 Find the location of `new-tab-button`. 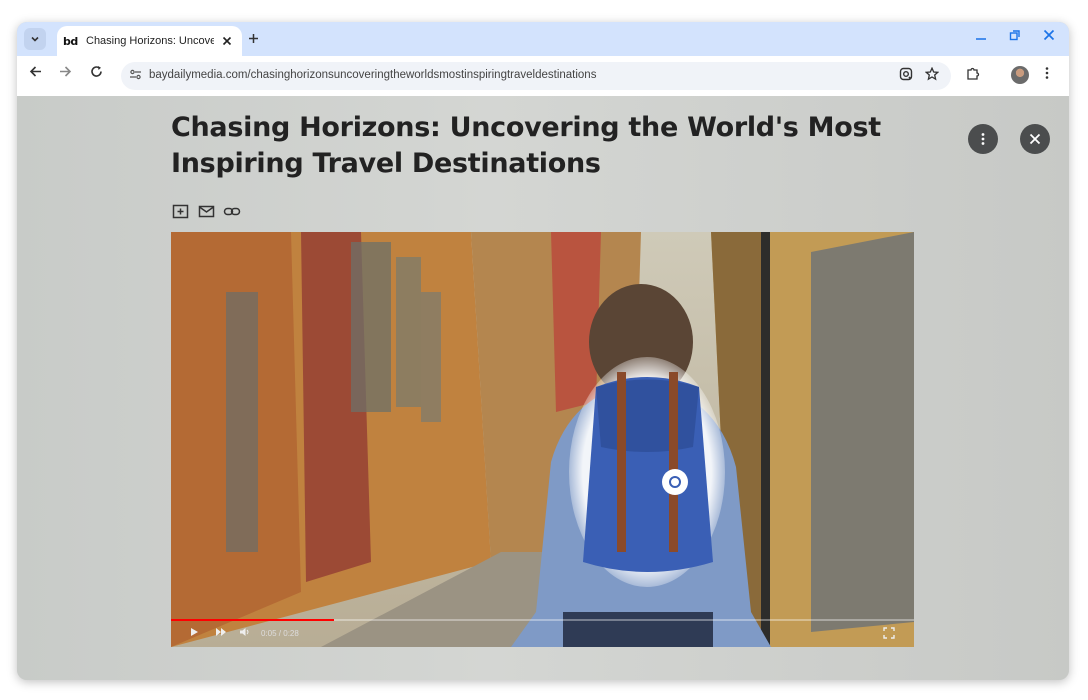

new-tab-button is located at coordinates (253, 39).